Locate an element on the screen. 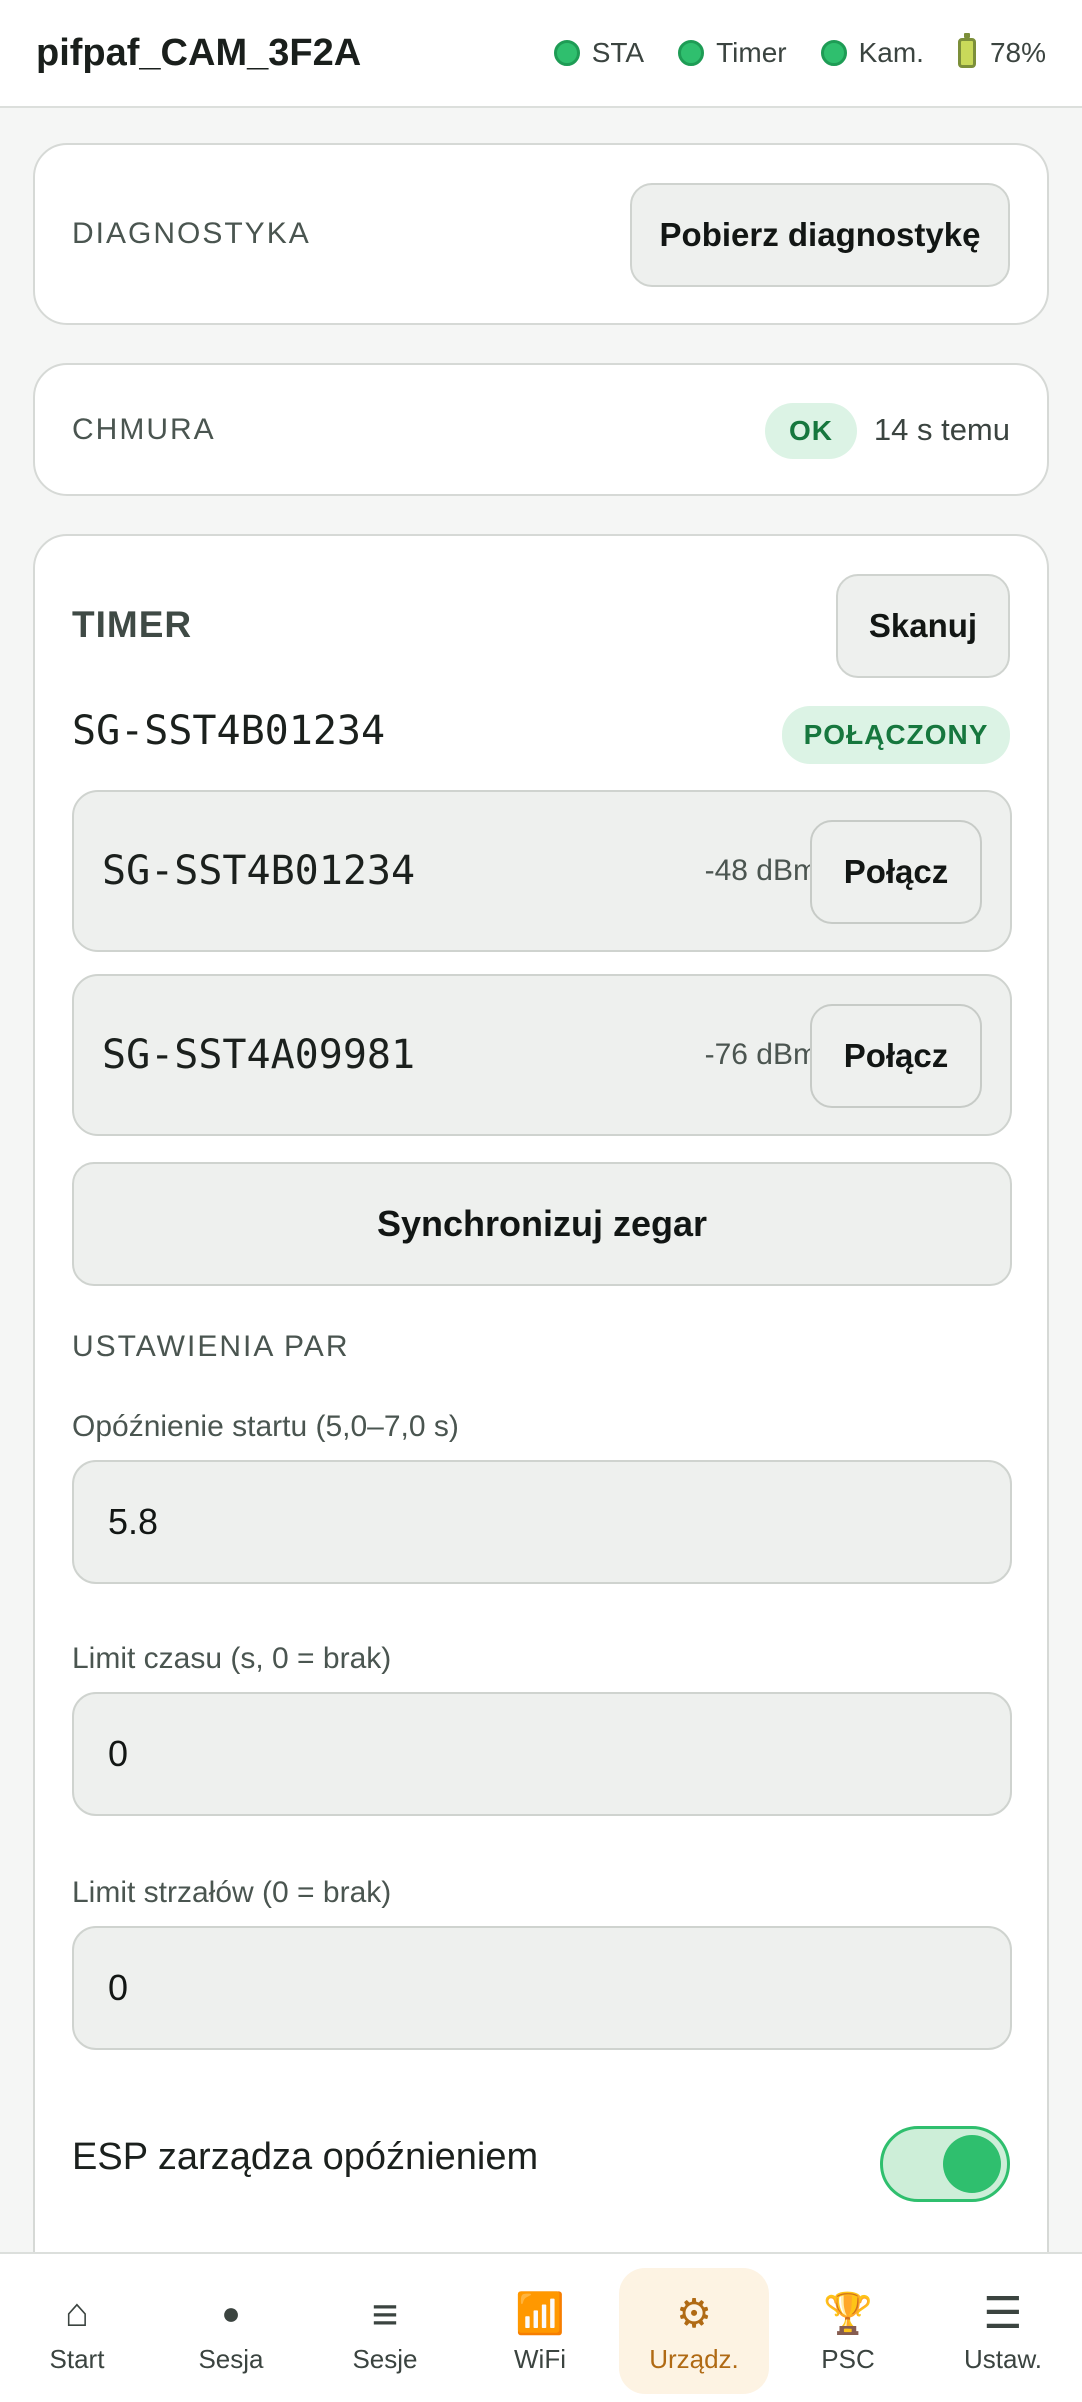  pair-settings-label: USTAWIENIA PAR is located at coordinates (211, 1346).